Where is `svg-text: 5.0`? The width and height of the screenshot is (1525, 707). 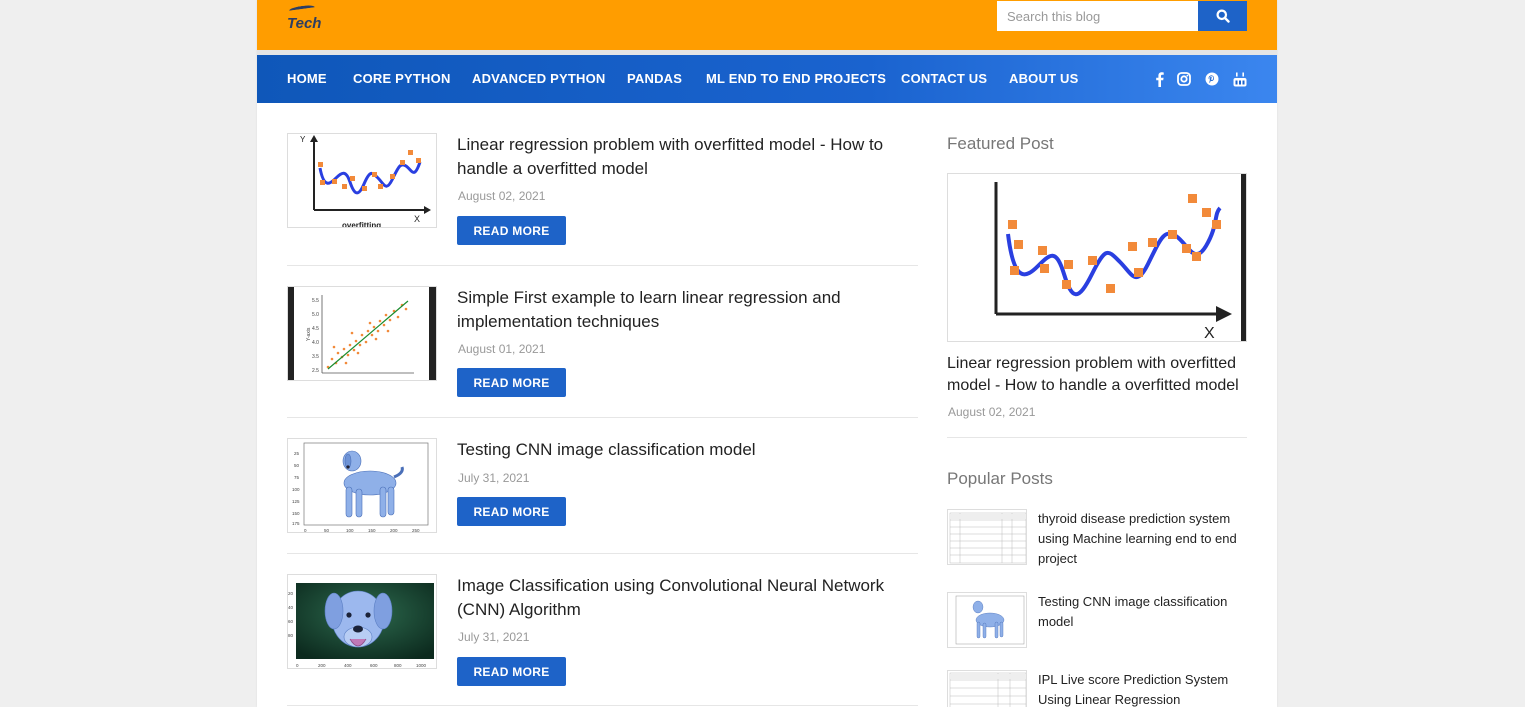
svg-text: 5.0 is located at coordinates (315, 315).